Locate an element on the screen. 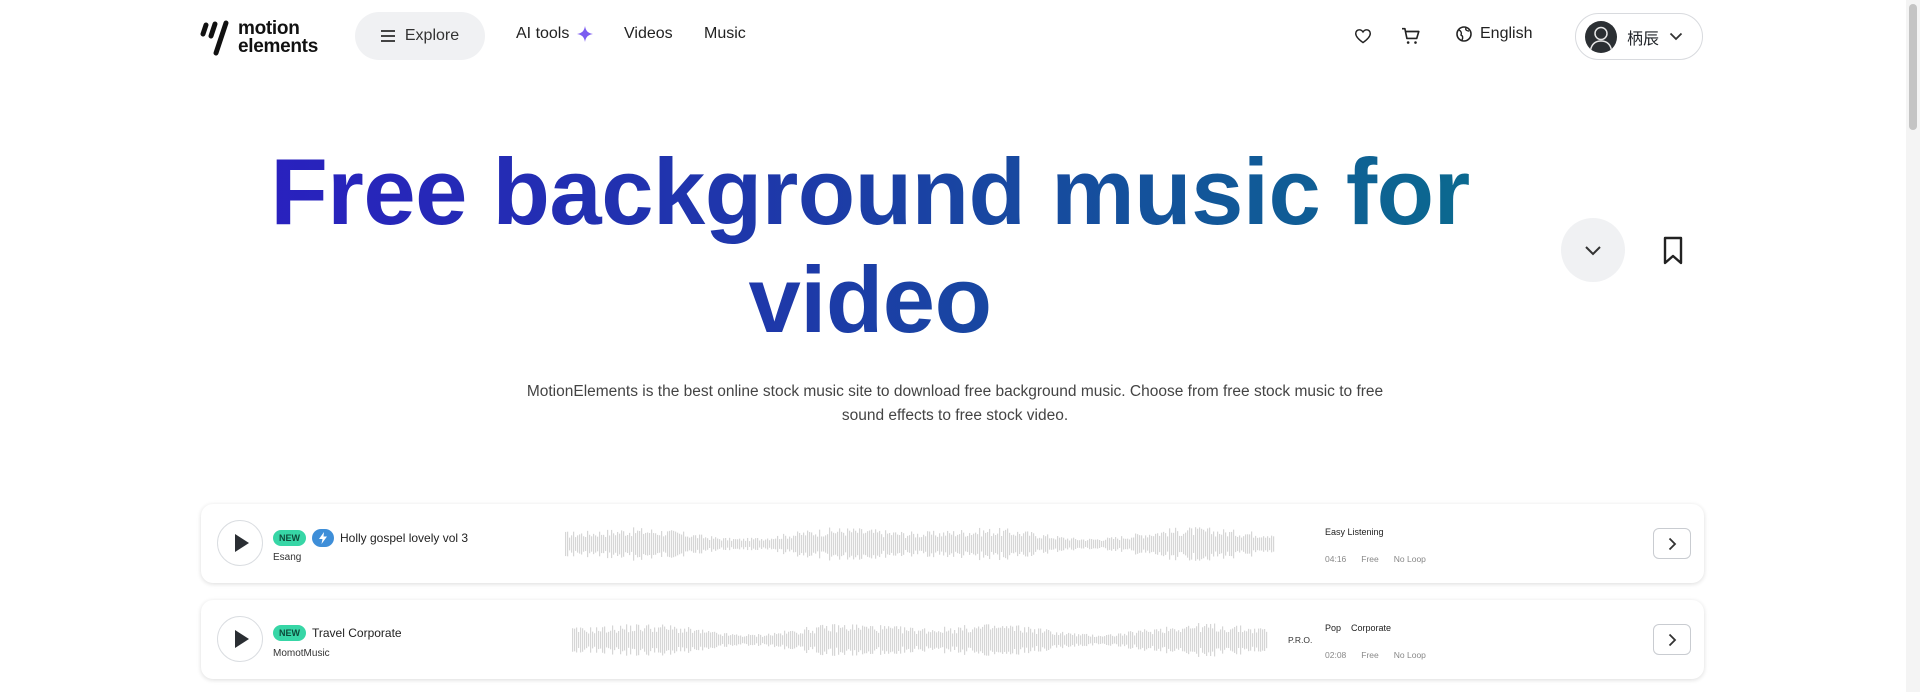  tag-label: Easy Listening is located at coordinates (1354, 532).